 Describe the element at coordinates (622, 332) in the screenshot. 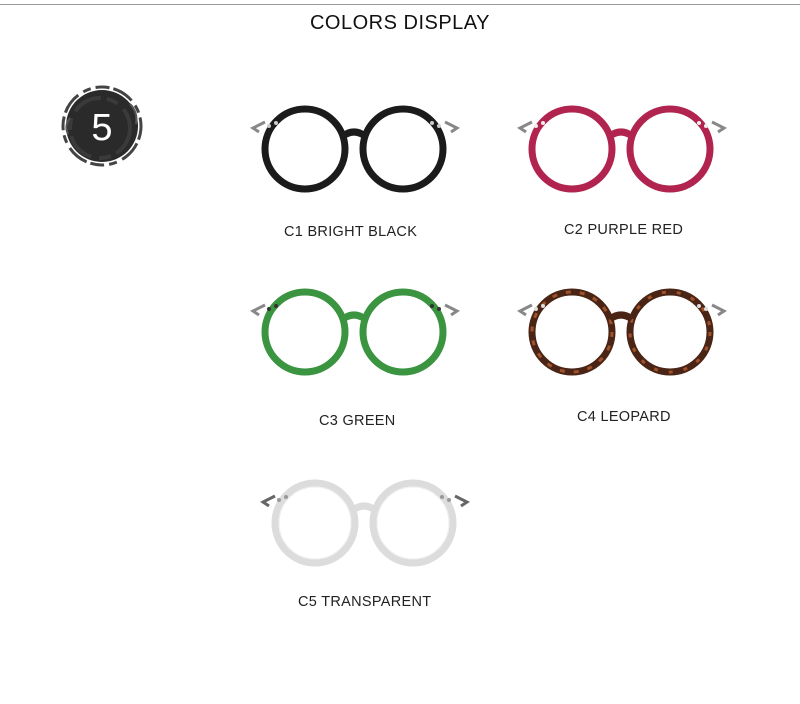

I see `glasses-c4-image` at that location.